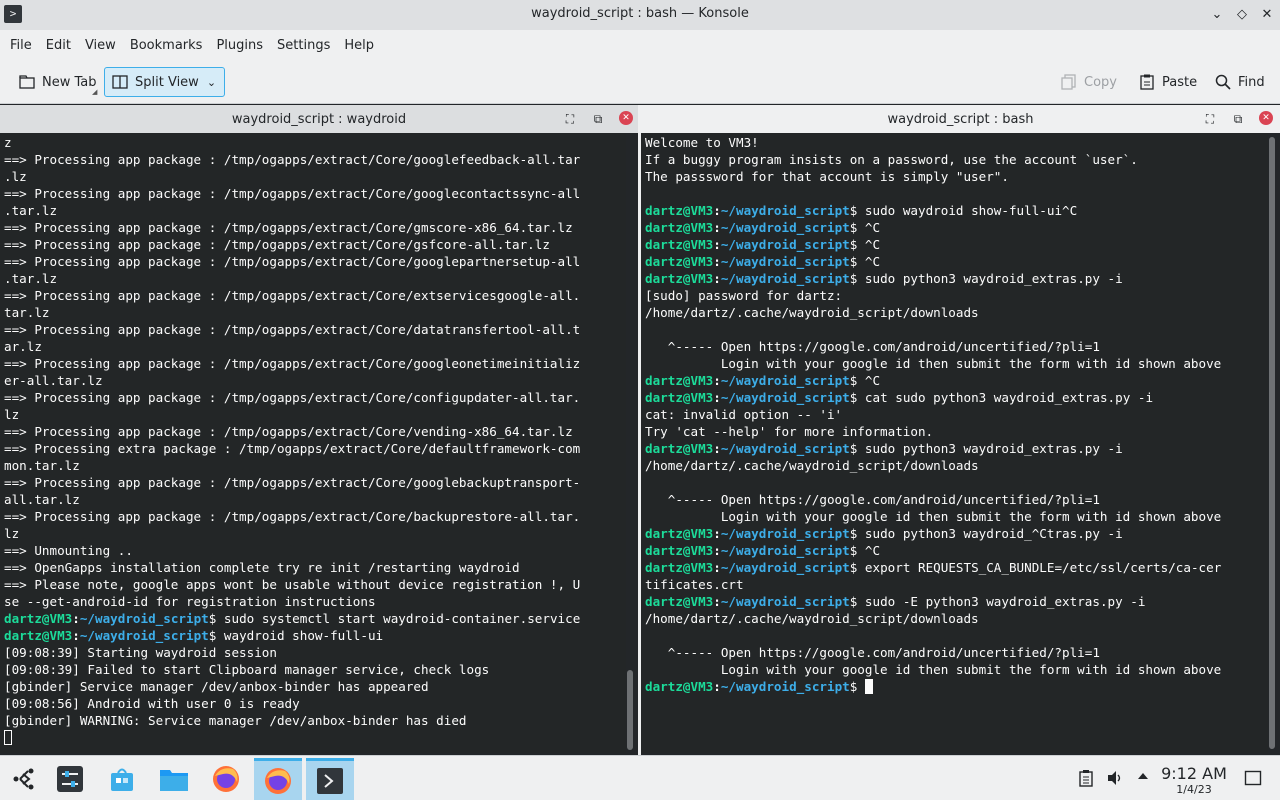 The image size is (1280, 800). What do you see at coordinates (58, 45) in the screenshot?
I see `menu-edit: Edit` at bounding box center [58, 45].